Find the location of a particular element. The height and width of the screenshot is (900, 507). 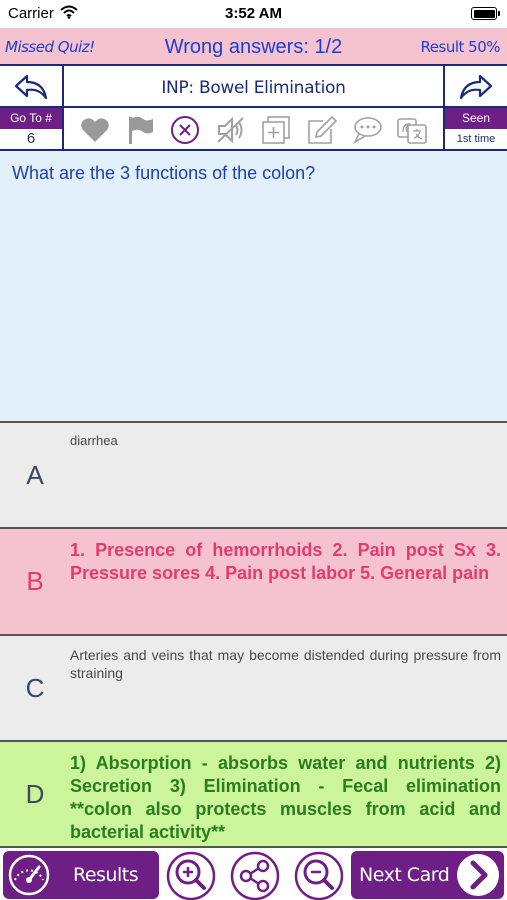

forward-card-button is located at coordinates (475, 87).